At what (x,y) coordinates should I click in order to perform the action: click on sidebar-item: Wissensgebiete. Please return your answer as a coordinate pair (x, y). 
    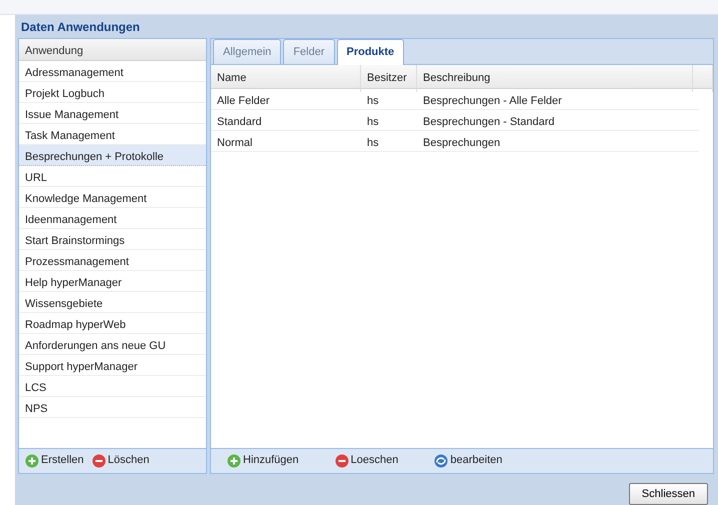
    Looking at the image, I should click on (112, 302).